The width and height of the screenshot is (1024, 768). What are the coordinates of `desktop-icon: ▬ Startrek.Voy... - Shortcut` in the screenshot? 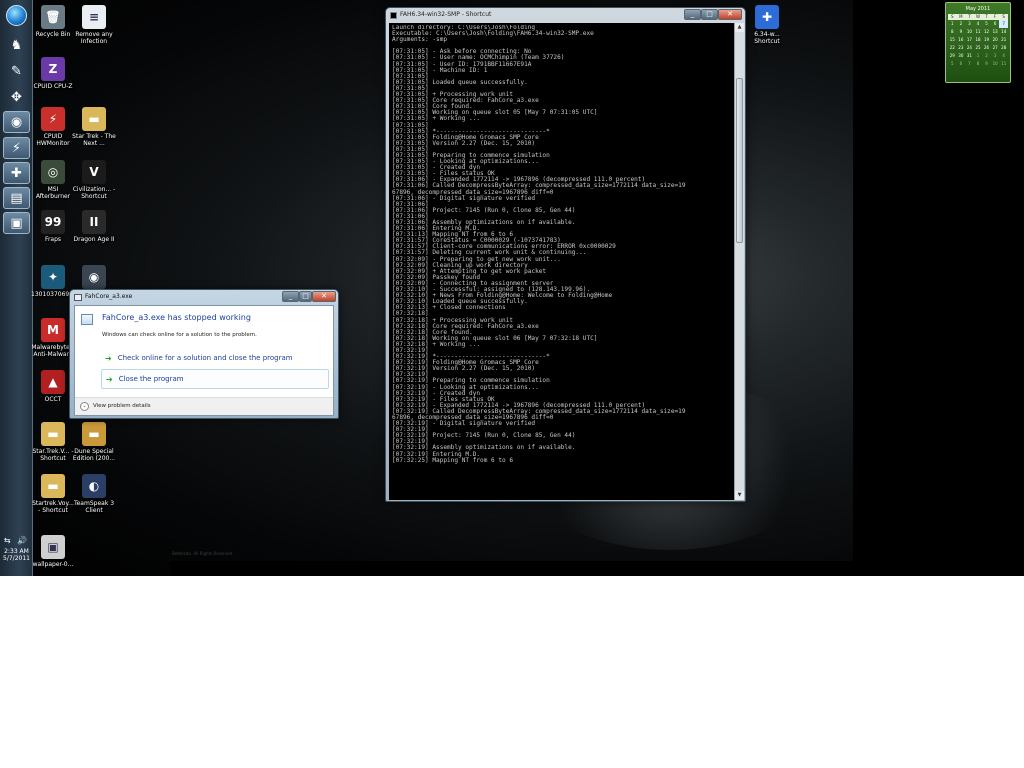 It's located at (53, 494).